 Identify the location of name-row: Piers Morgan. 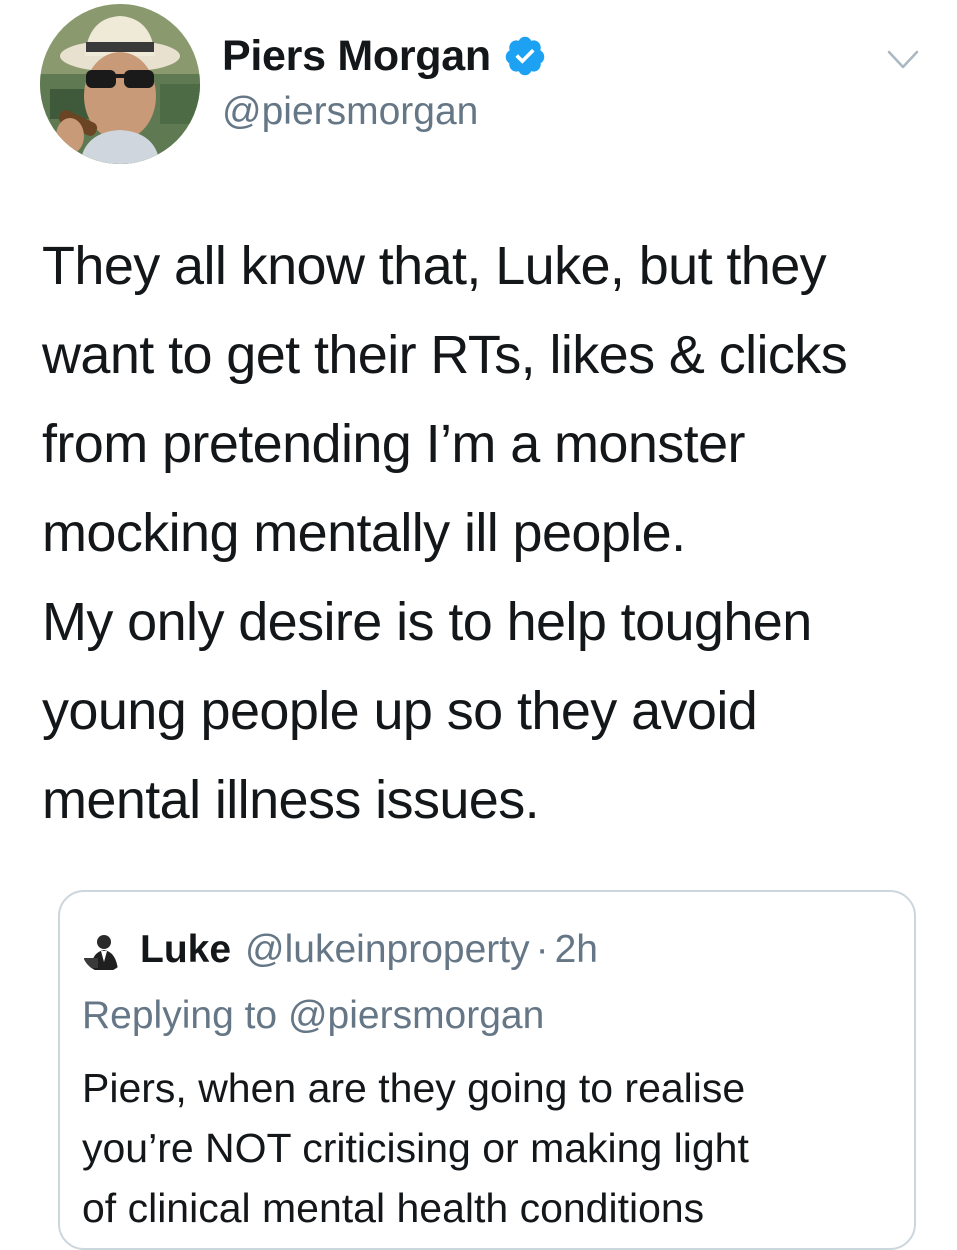
(384, 56).